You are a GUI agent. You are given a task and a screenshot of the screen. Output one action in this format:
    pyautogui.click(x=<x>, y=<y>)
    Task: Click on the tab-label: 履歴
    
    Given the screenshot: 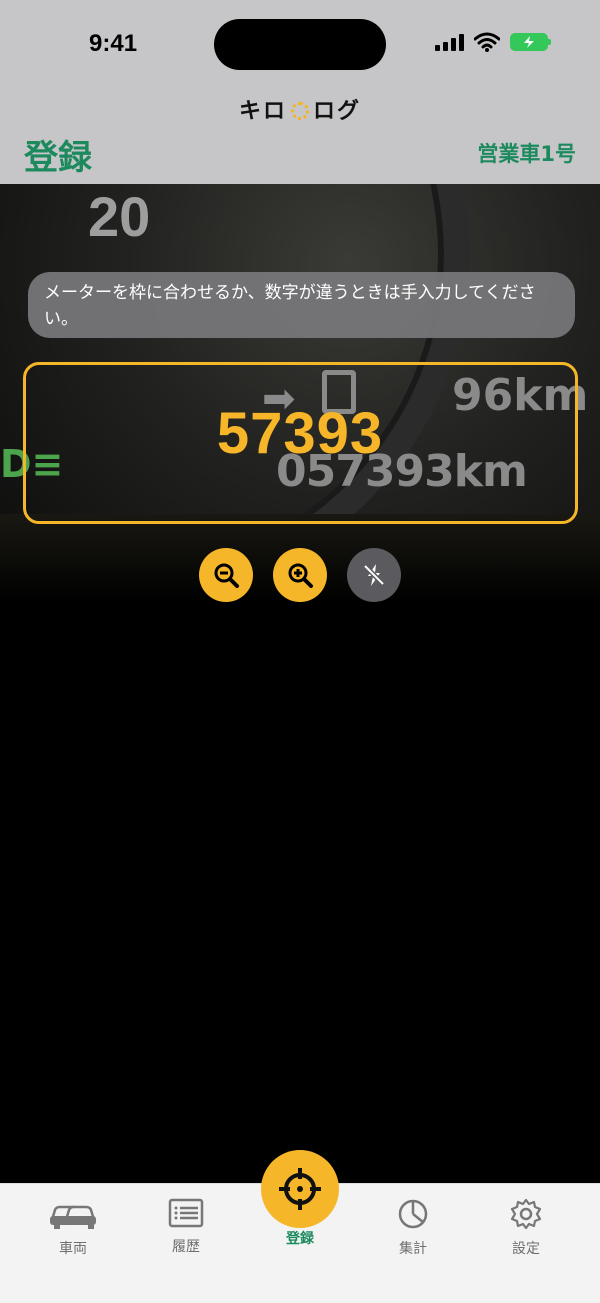 What is the action you would take?
    pyautogui.click(x=186, y=1247)
    